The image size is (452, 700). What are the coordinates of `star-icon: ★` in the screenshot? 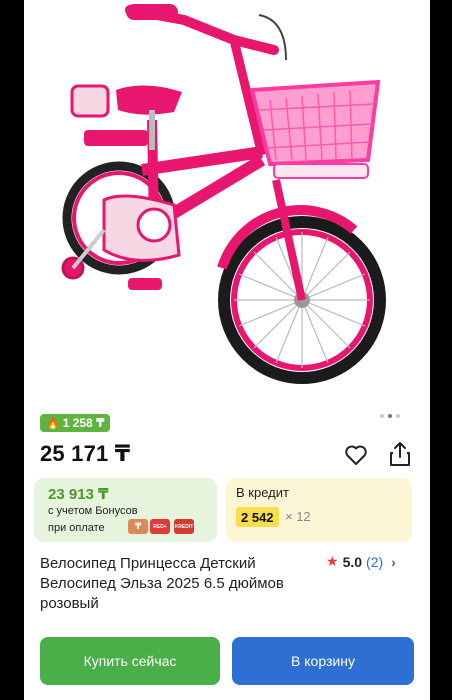 It's located at (332, 561).